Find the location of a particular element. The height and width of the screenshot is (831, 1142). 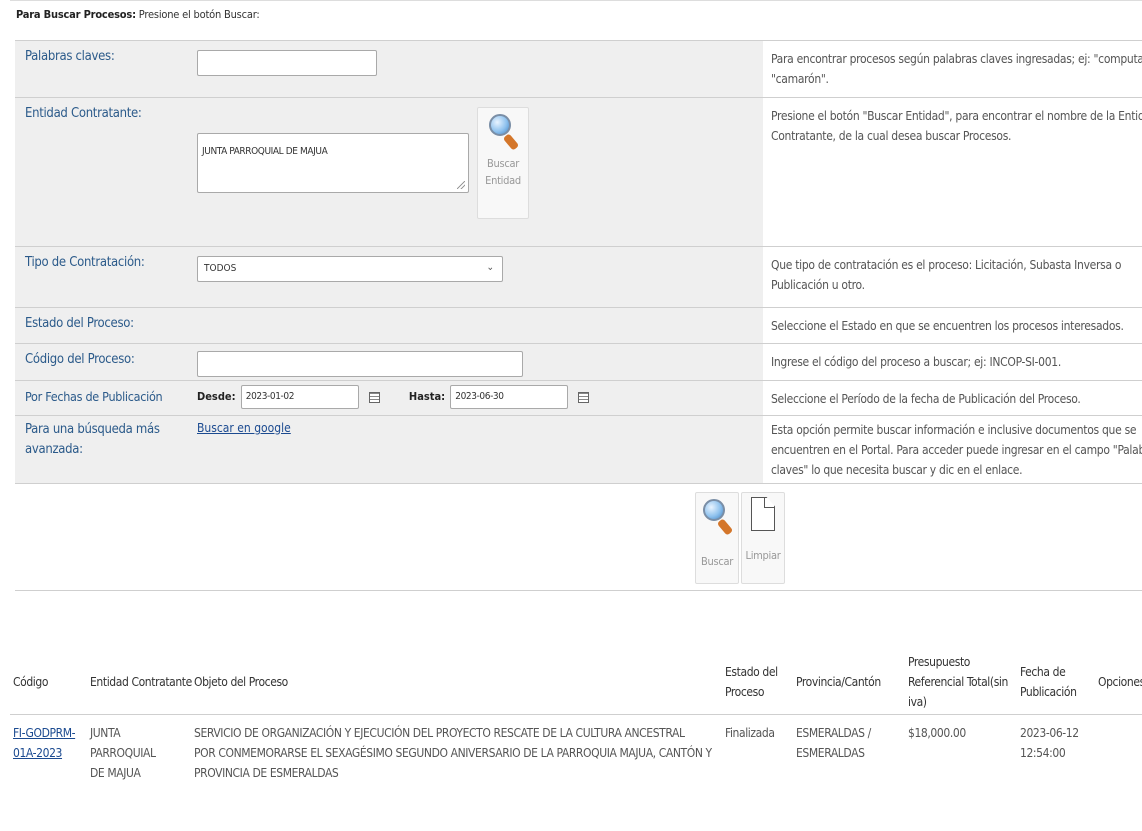

type-selected: TODOS is located at coordinates (220, 268).